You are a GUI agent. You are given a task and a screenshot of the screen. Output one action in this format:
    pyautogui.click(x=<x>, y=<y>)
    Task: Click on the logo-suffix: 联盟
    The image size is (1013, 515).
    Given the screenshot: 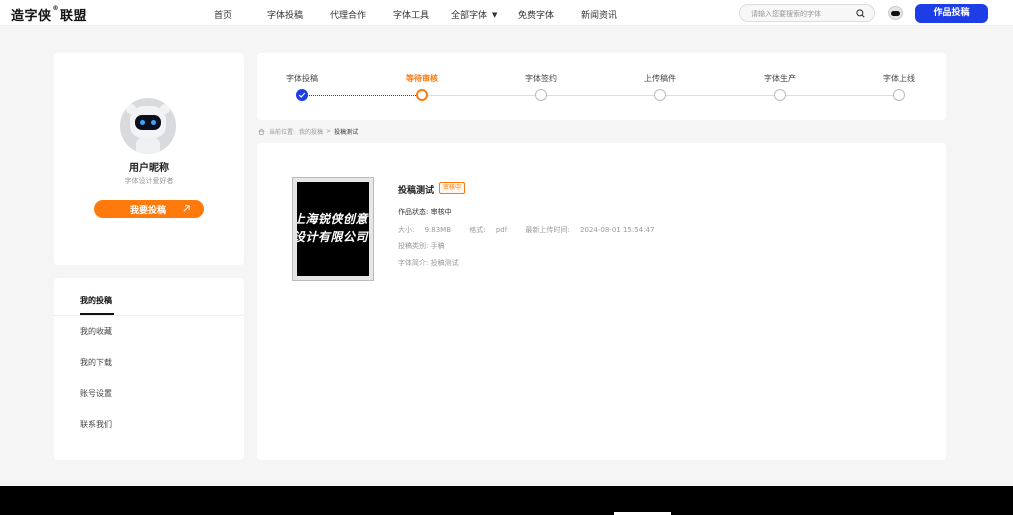 What is the action you would take?
    pyautogui.click(x=74, y=16)
    